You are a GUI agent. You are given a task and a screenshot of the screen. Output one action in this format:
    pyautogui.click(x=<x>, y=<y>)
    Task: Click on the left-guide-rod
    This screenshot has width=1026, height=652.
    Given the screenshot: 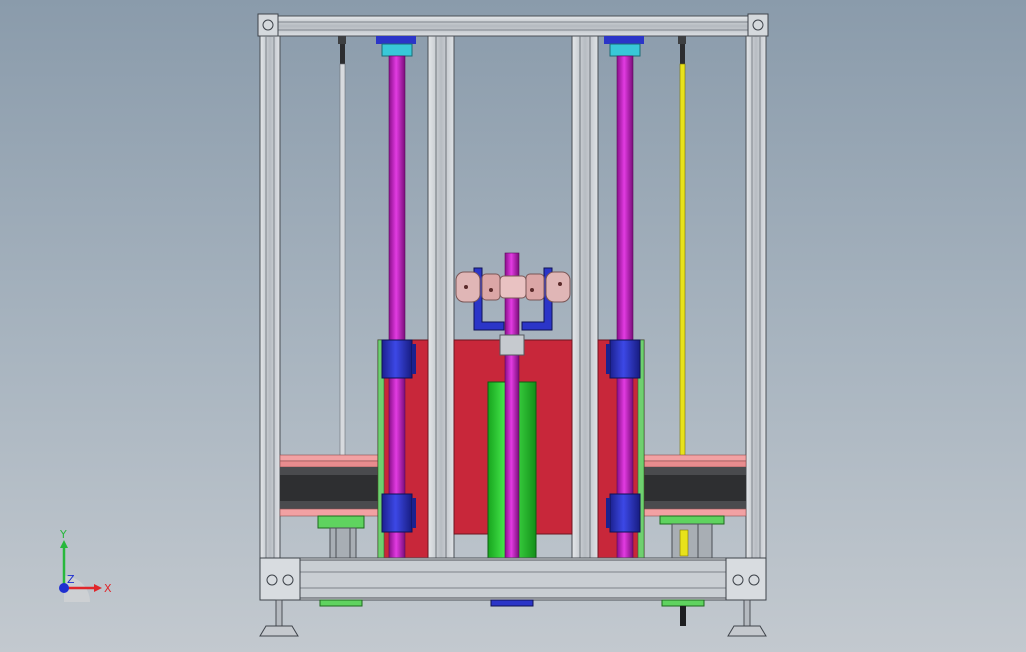 What is the action you would take?
    pyautogui.click(x=342, y=246)
    